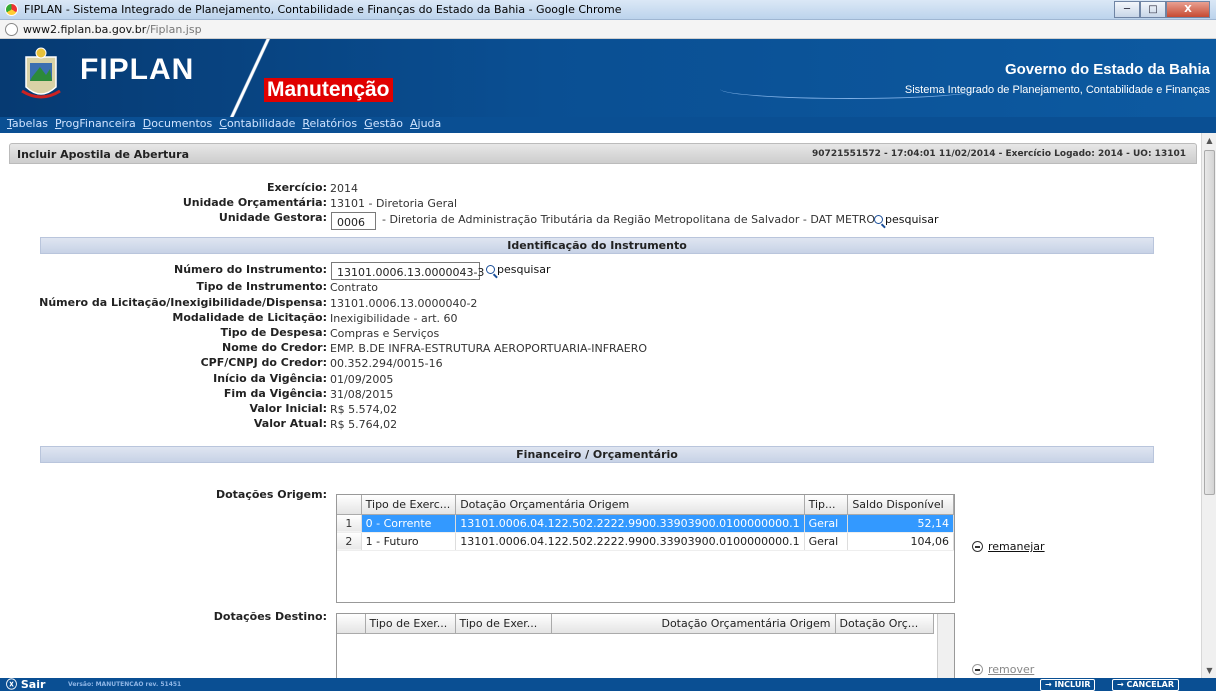 This screenshot has width=1216, height=691. Describe the element at coordinates (41, 73) in the screenshot. I see `bahia-crest-icon` at that location.